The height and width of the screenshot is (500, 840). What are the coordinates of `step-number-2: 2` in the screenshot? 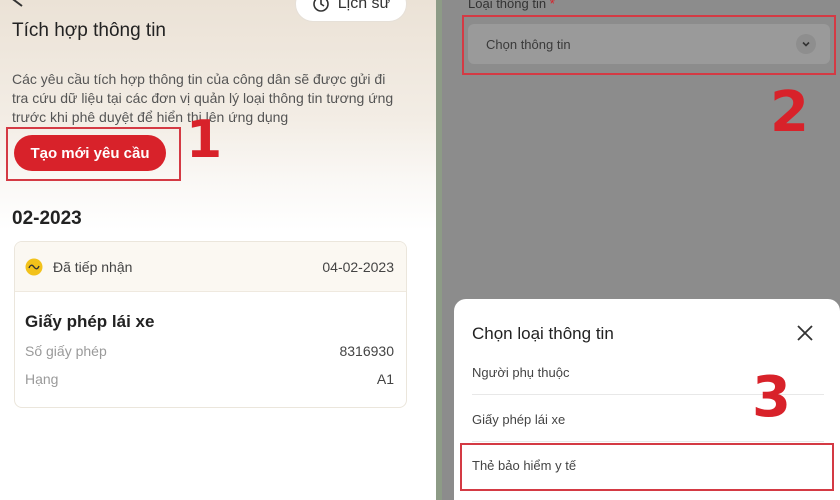 It's located at (789, 112).